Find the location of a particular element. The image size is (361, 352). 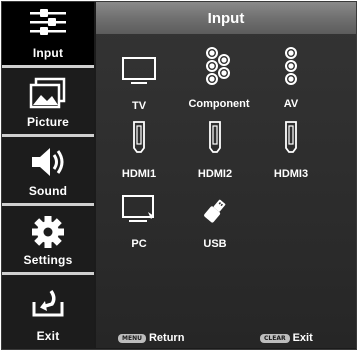

source-hdmi3: HDMI3 is located at coordinates (291, 149).